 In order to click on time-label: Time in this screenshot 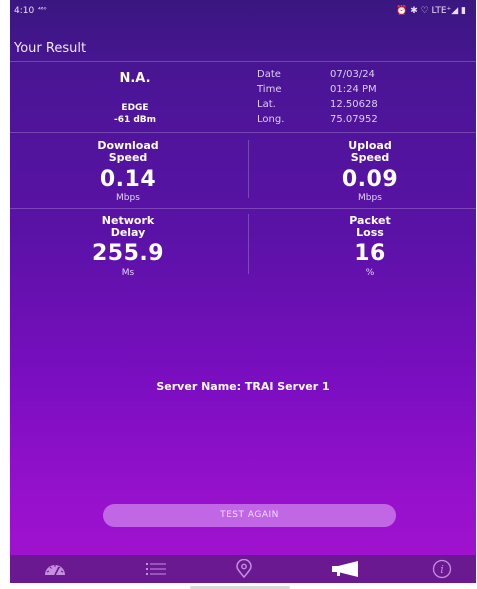, I will do `click(269, 89)`.